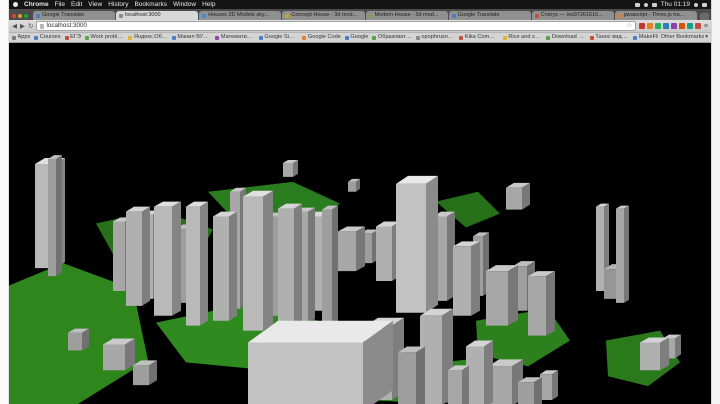 This screenshot has height=404, width=720. Describe the element at coordinates (359, 37) in the screenshot. I see `bookmark-label: Google` at that location.